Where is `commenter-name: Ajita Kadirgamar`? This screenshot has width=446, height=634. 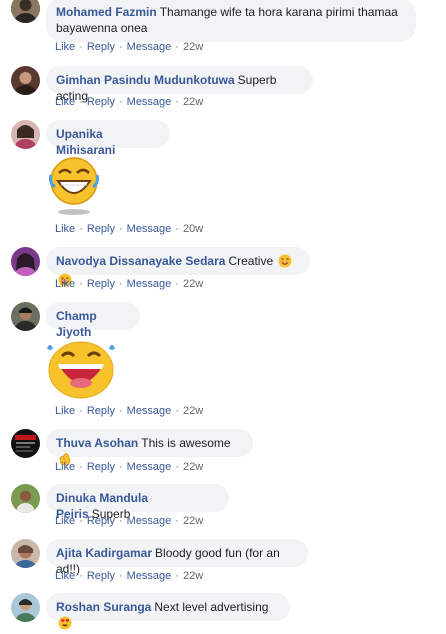
commenter-name: Ajita Kadirgamar is located at coordinates (104, 553).